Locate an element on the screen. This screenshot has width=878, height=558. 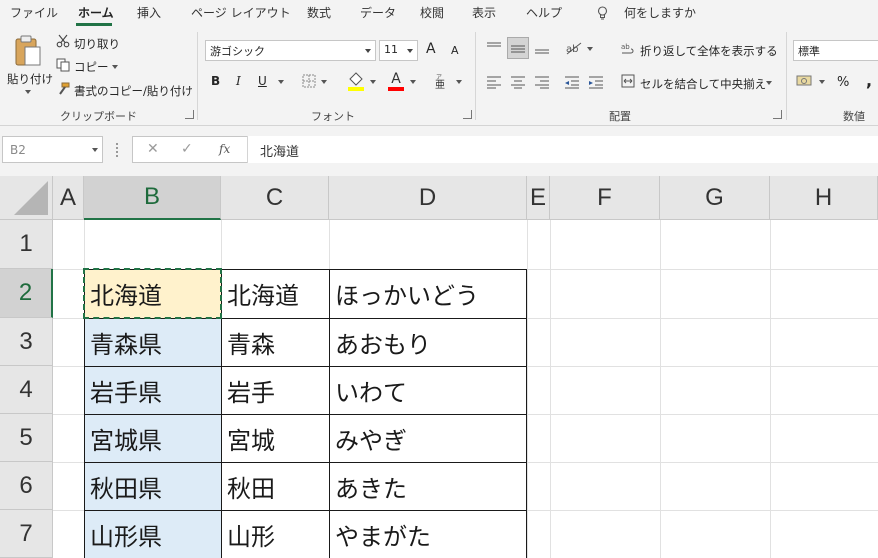
name-box-dropdown-icon is located at coordinates (95, 150).